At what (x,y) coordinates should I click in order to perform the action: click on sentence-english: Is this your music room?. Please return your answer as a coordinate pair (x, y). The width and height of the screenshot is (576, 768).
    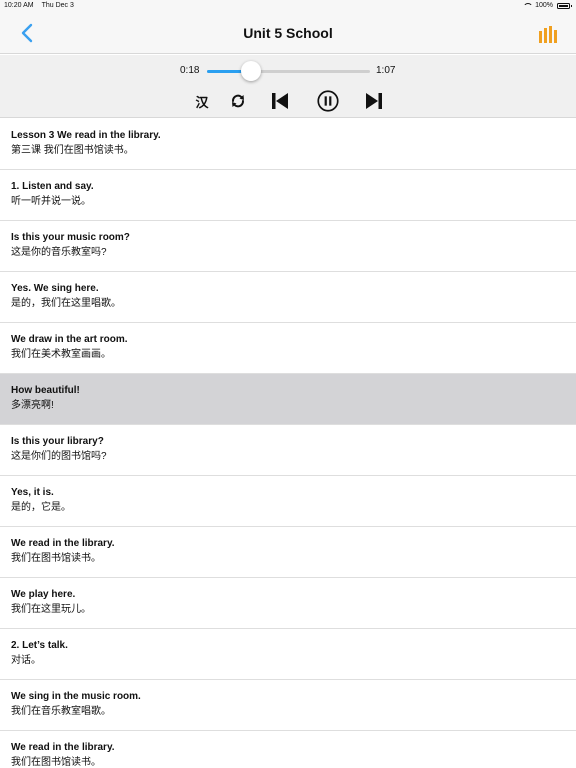
    Looking at the image, I should click on (70, 237).